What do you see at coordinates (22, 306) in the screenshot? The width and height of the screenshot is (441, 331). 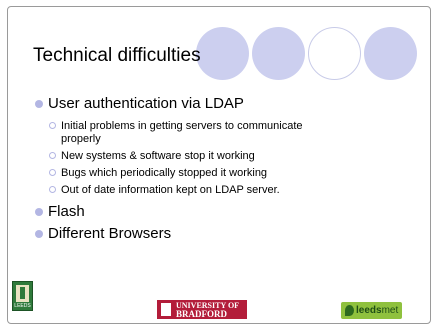 I see `leeds-logo-text: LEEDS` at bounding box center [22, 306].